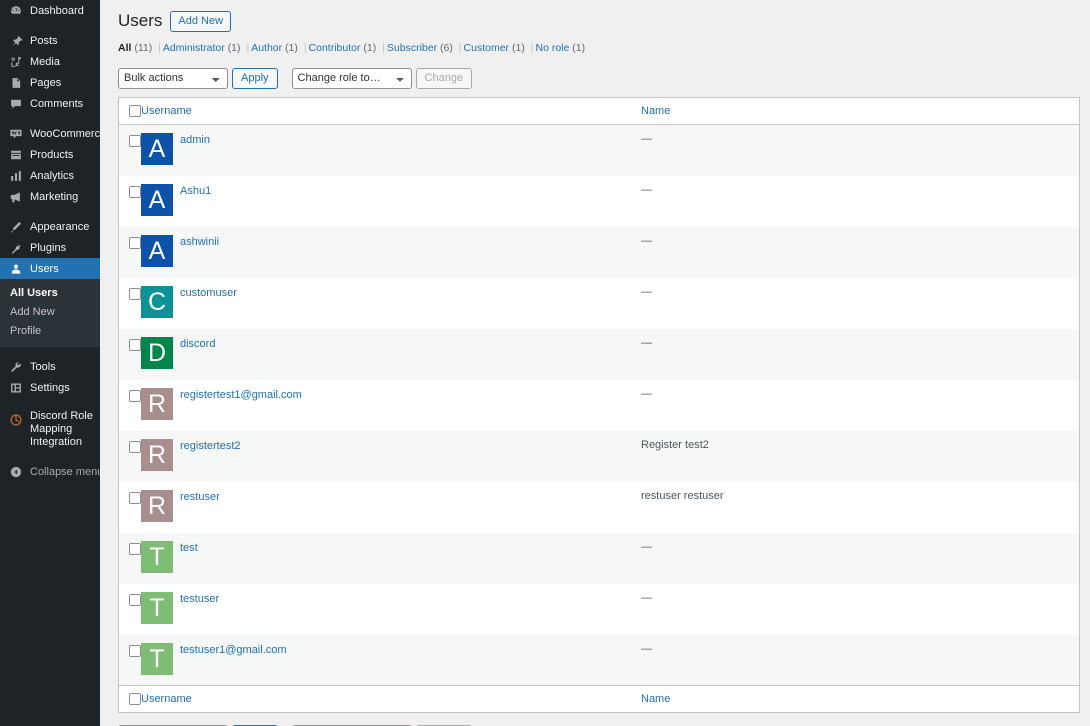  Describe the element at coordinates (50, 429) in the screenshot. I see `sidebar-item-discord-role-mapping: Discord Role Mapping Integration` at that location.